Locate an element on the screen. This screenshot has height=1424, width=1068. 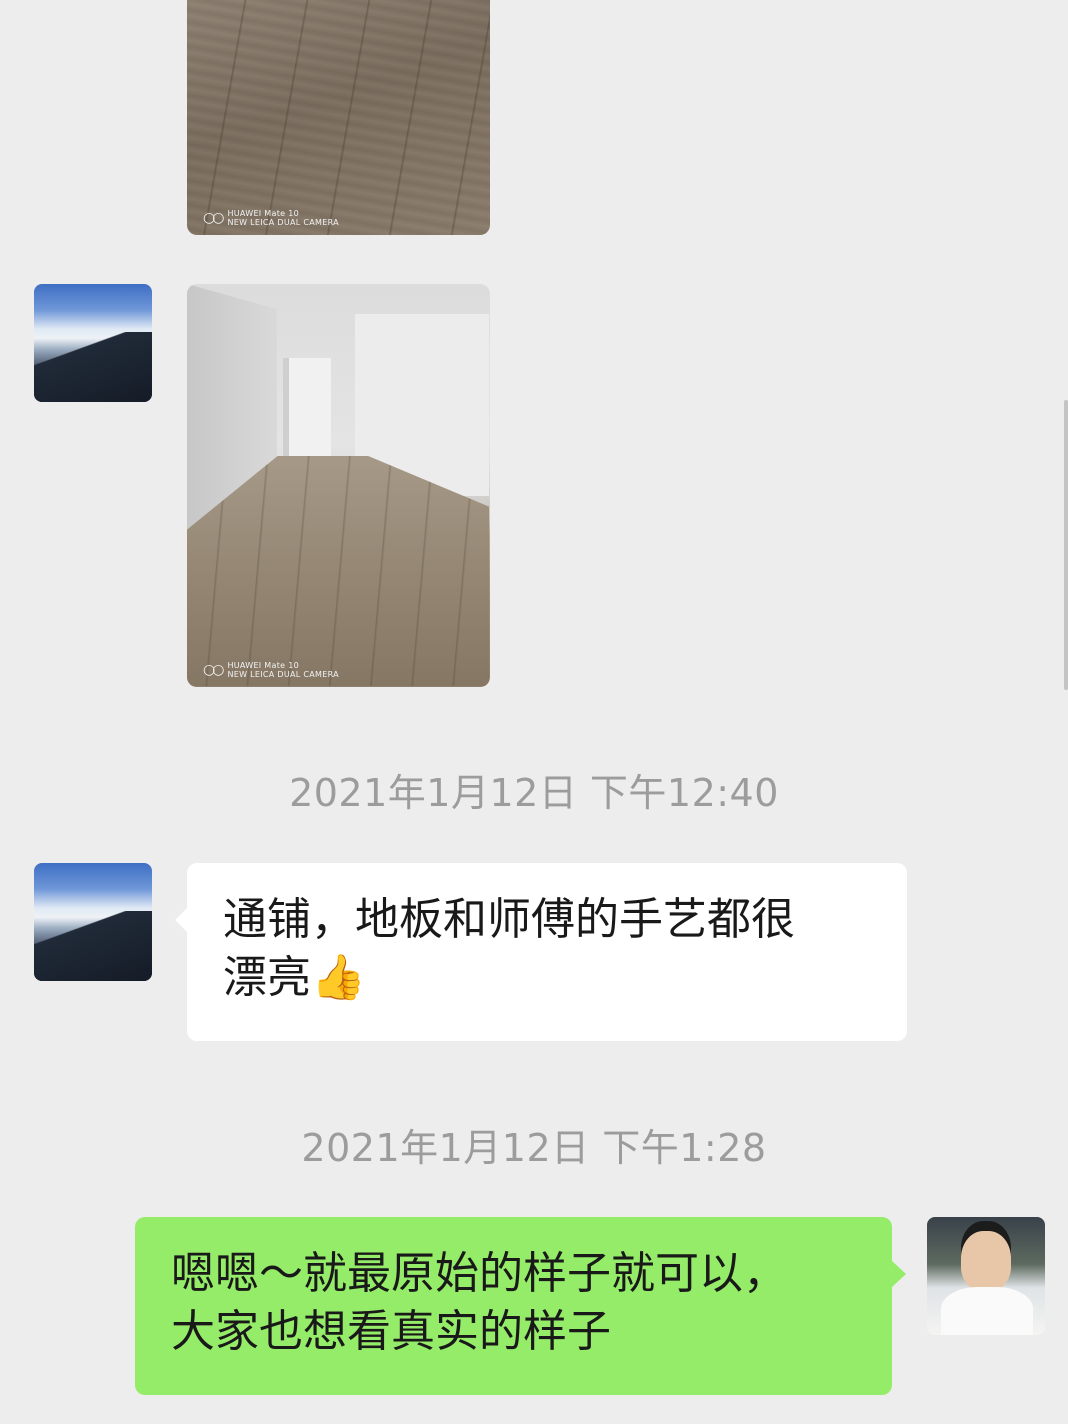
avatar-shirt is located at coordinates (987, 1311).